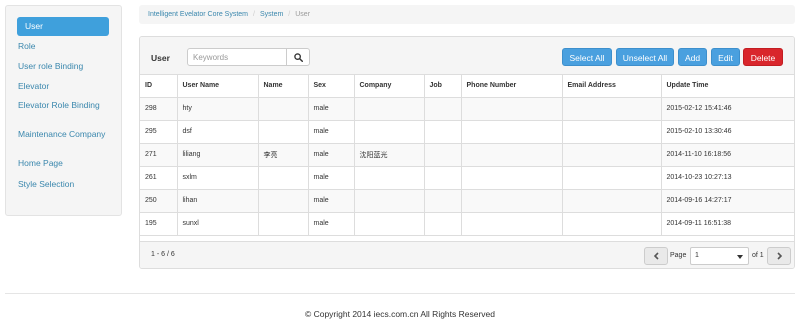 The width and height of the screenshot is (800, 325). I want to click on table-row: 295 dsf male 2015-02-10 13:30:46, so click(467, 132).